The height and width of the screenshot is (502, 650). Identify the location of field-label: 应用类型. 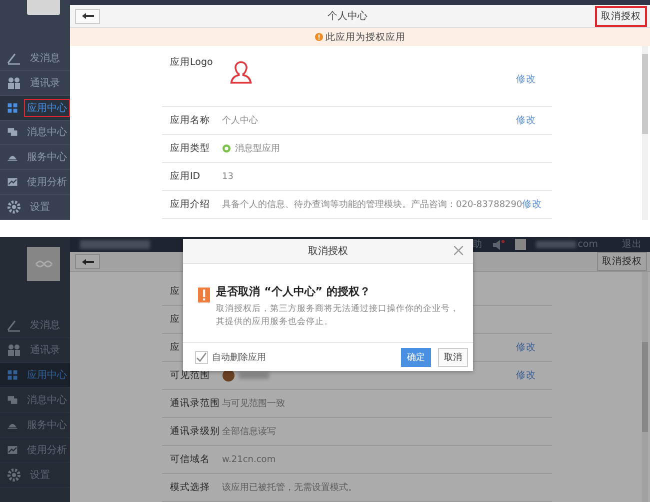
(190, 148).